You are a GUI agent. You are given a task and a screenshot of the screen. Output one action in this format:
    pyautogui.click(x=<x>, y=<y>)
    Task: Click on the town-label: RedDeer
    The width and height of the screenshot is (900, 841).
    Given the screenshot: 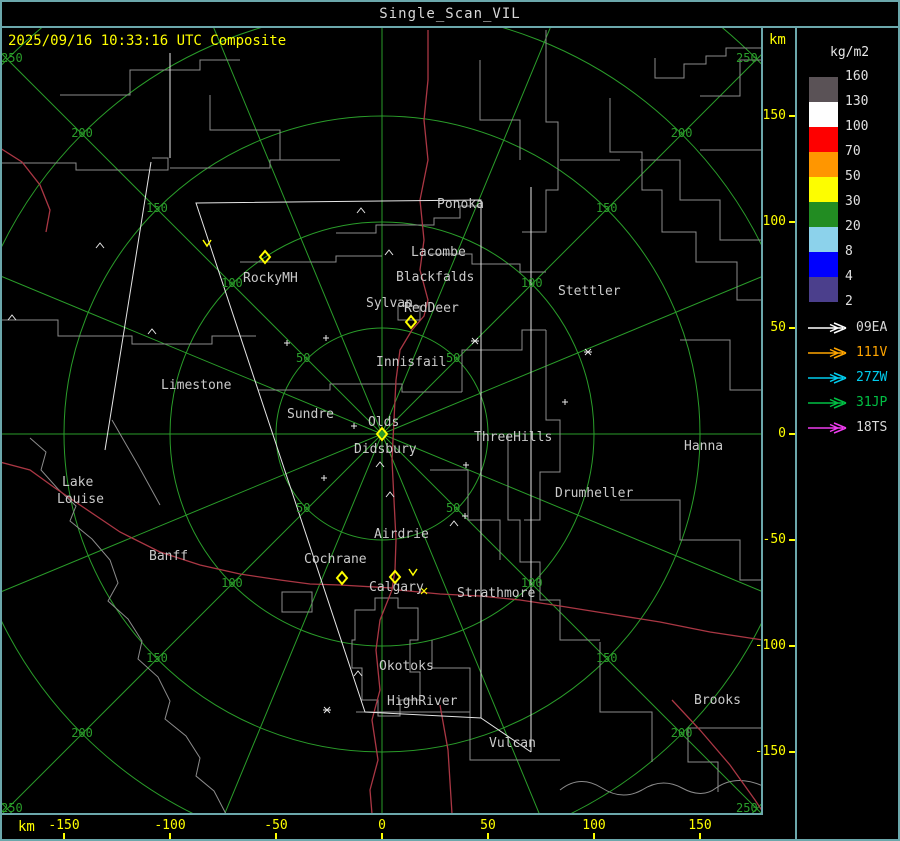 What is the action you would take?
    pyautogui.click(x=431, y=308)
    